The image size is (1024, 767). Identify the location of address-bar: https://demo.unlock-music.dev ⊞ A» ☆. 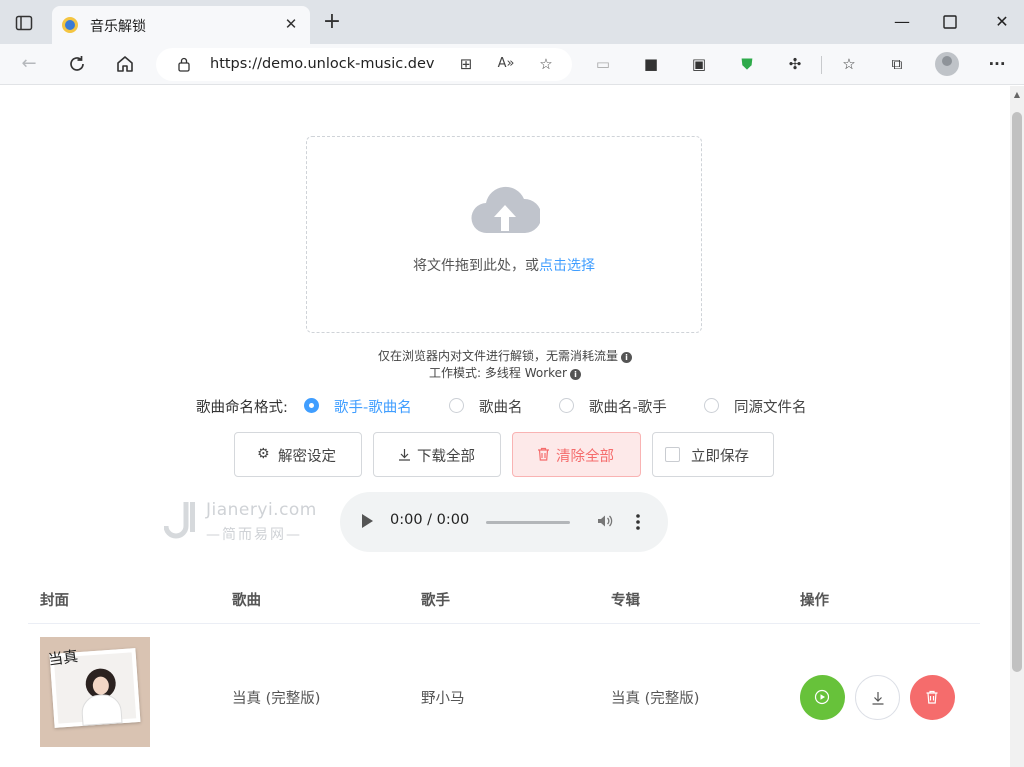
(364, 64).